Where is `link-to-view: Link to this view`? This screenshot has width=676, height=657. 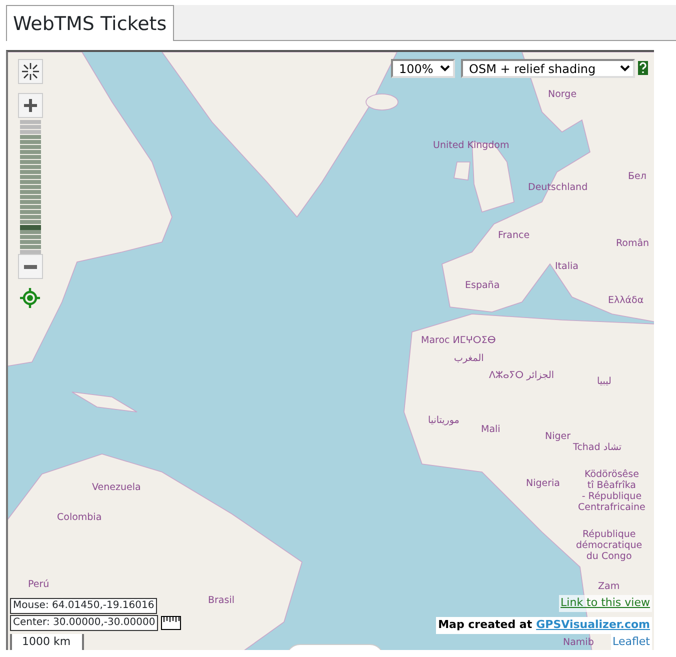
link-to-view: Link to this view is located at coordinates (605, 603).